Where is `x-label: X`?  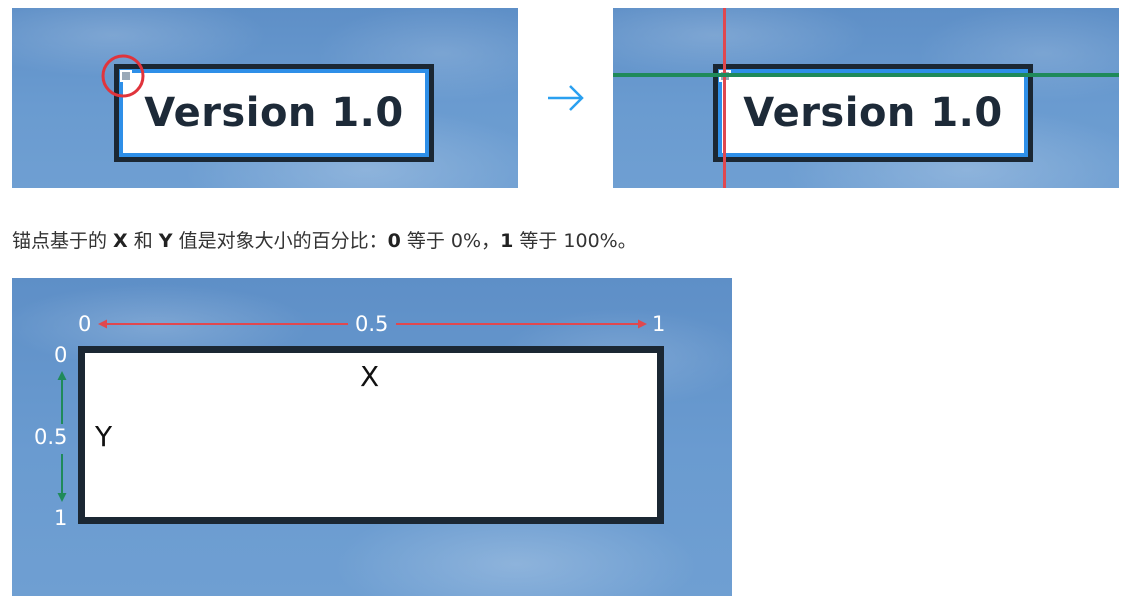 x-label: X is located at coordinates (370, 376).